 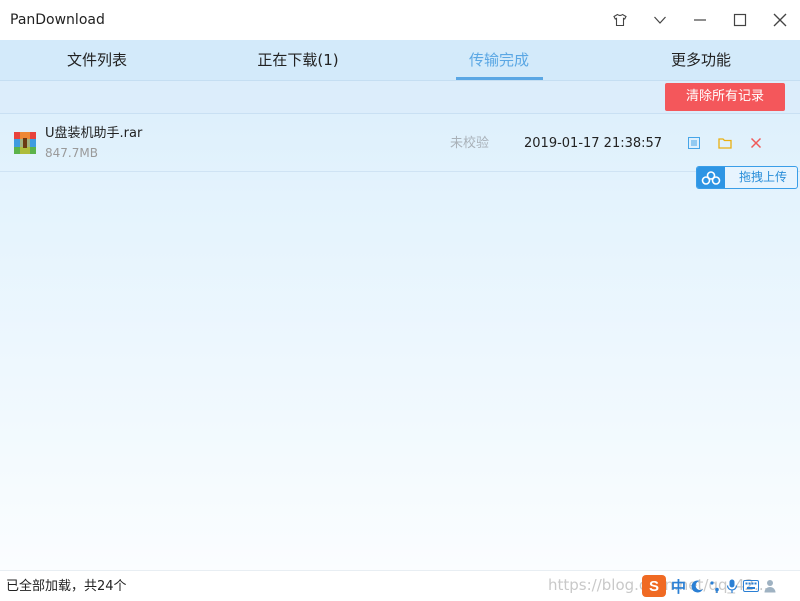 What do you see at coordinates (97, 60) in the screenshot?
I see `tab-file-list: 文件列表` at bounding box center [97, 60].